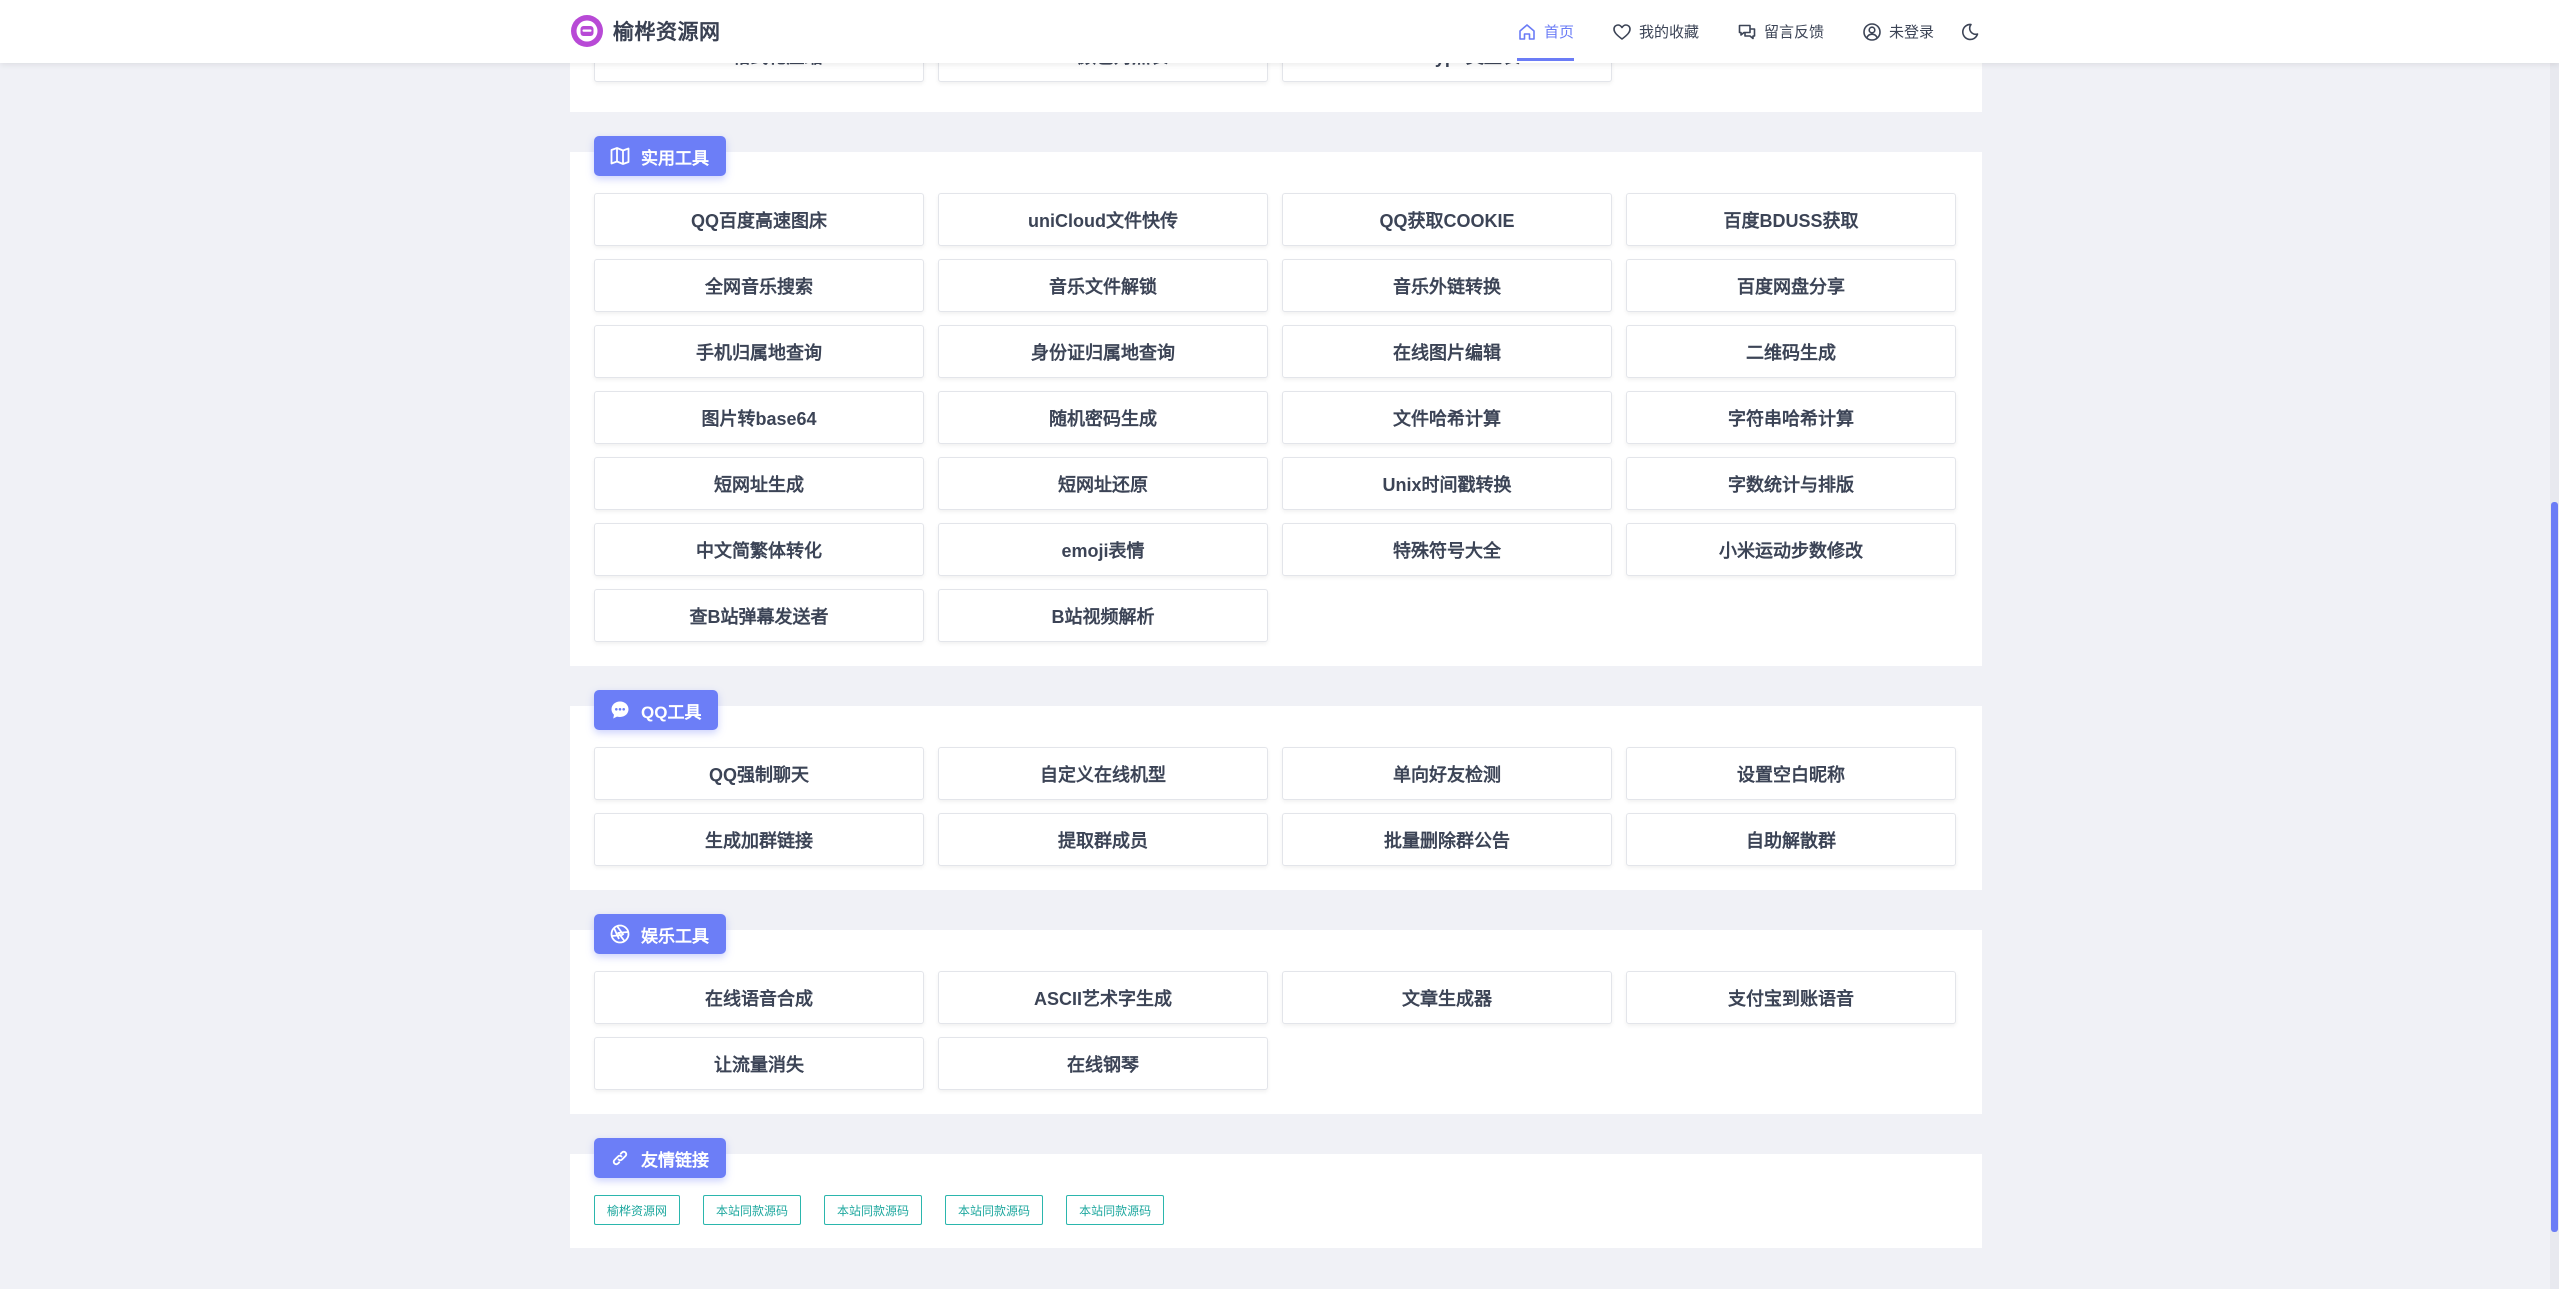  What do you see at coordinates (675, 936) in the screenshot?
I see `section-title: 娱乐工具` at bounding box center [675, 936].